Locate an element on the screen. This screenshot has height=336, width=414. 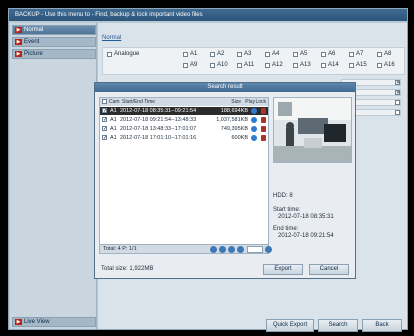
go-page-icon is located at coordinates (268, 249).